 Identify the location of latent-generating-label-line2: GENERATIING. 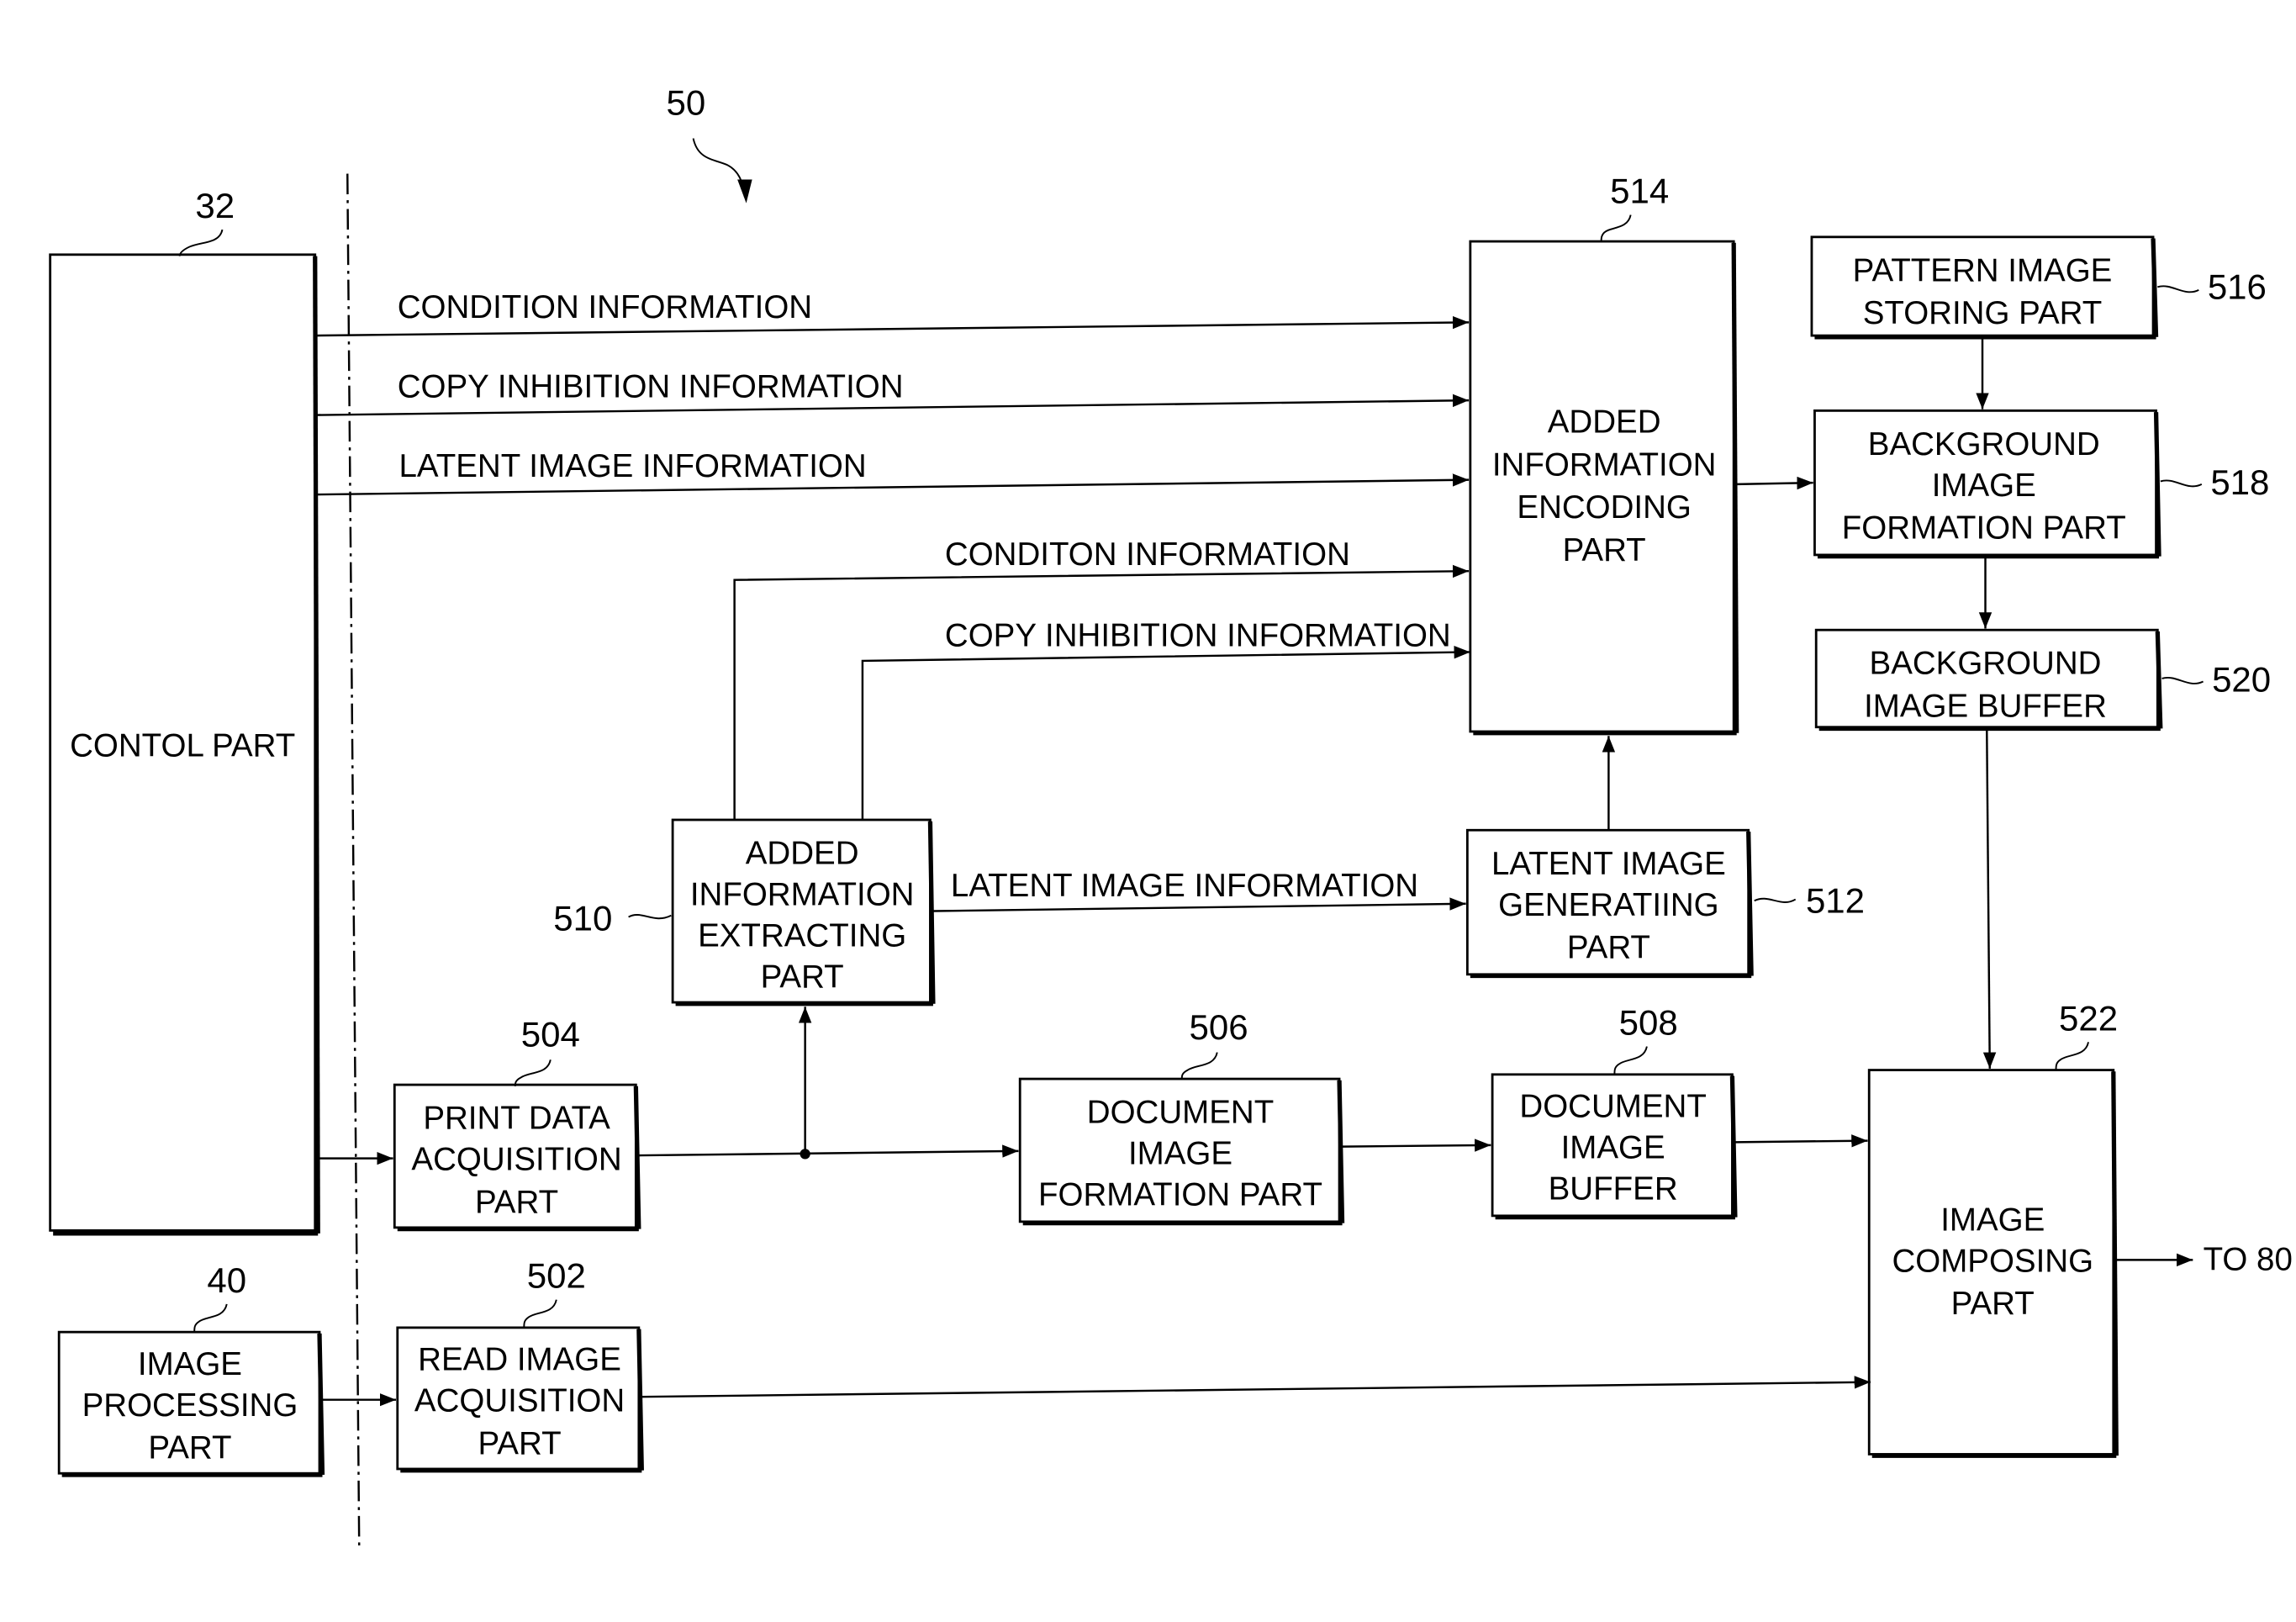
(1608, 905).